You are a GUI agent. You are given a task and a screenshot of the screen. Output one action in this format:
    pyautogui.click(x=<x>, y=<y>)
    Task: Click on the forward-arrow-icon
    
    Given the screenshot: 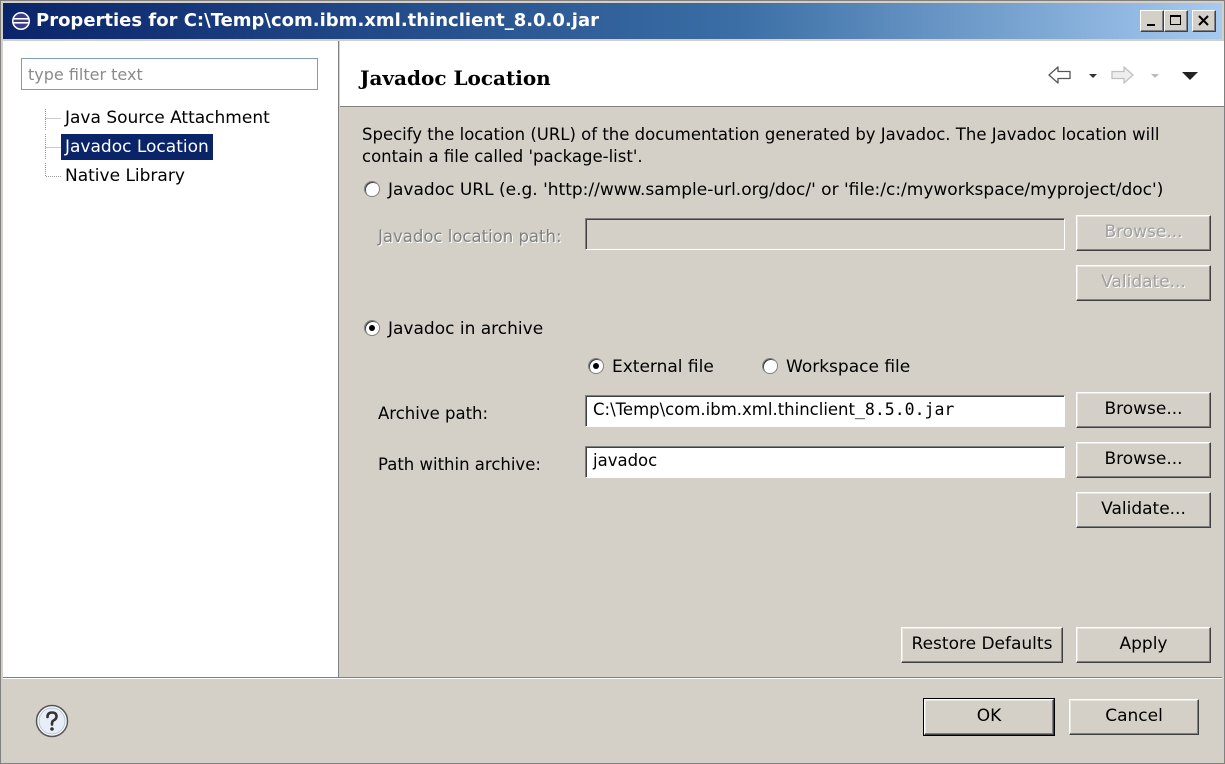 What is the action you would take?
    pyautogui.click(x=1122, y=75)
    